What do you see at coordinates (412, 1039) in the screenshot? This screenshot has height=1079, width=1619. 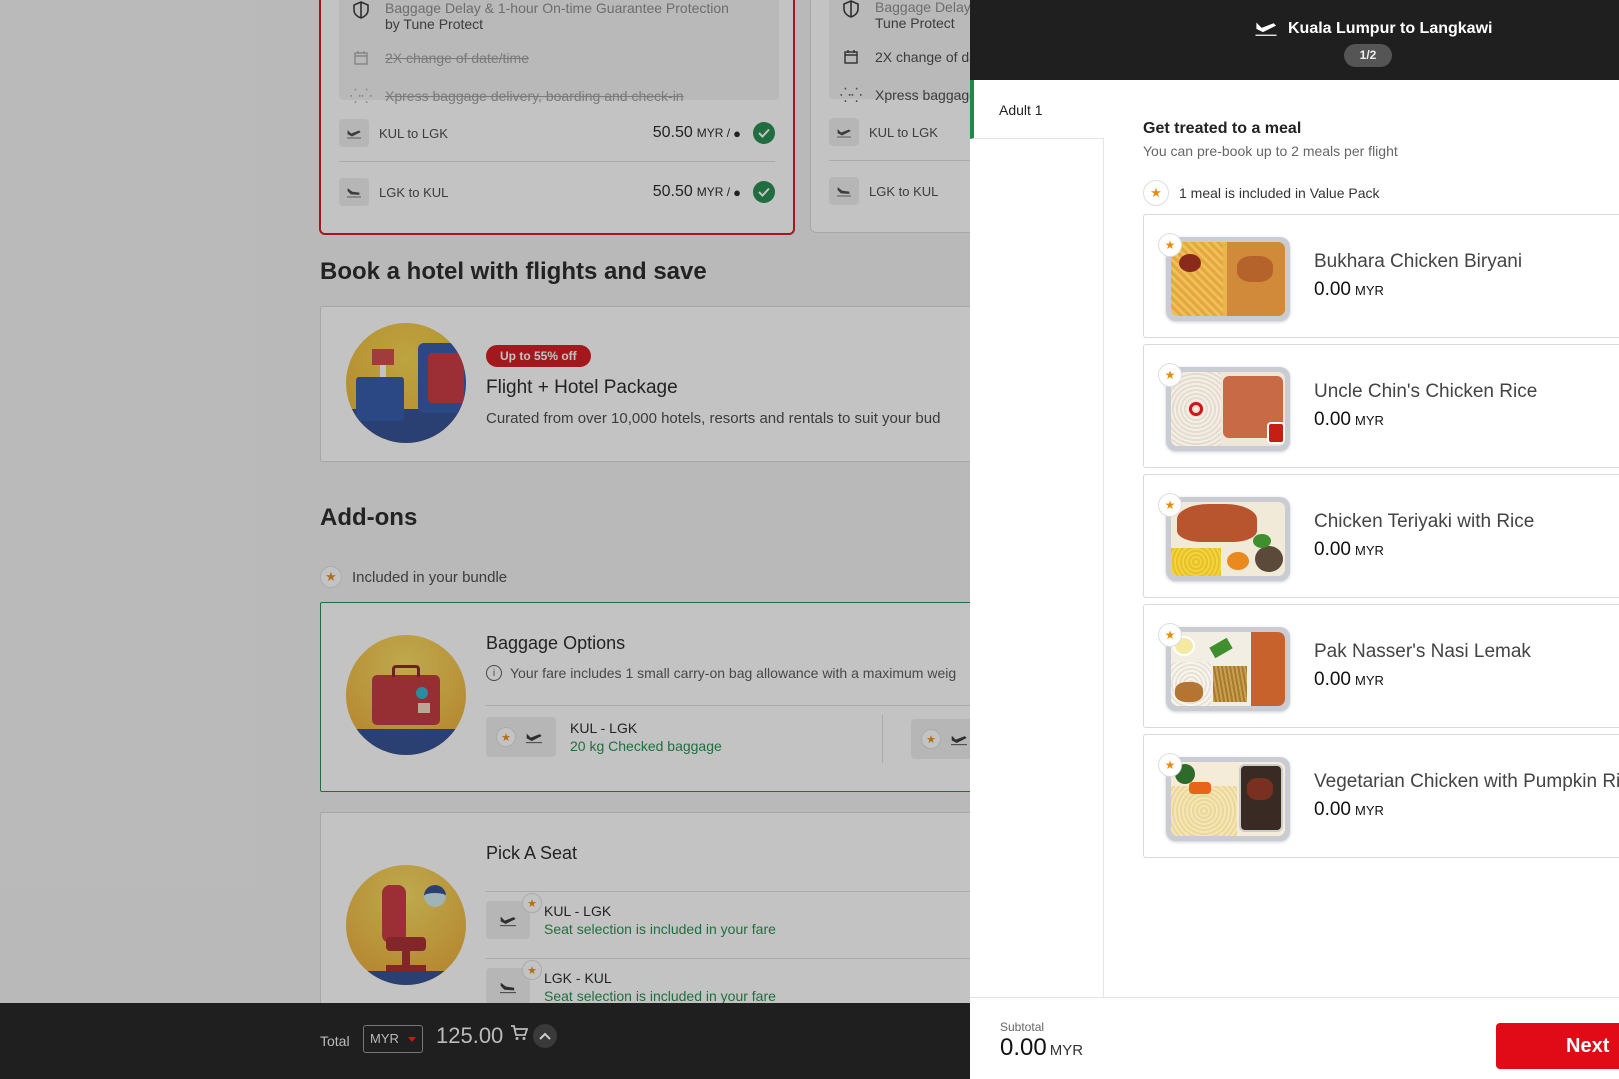 I see `caret-down-icon` at bounding box center [412, 1039].